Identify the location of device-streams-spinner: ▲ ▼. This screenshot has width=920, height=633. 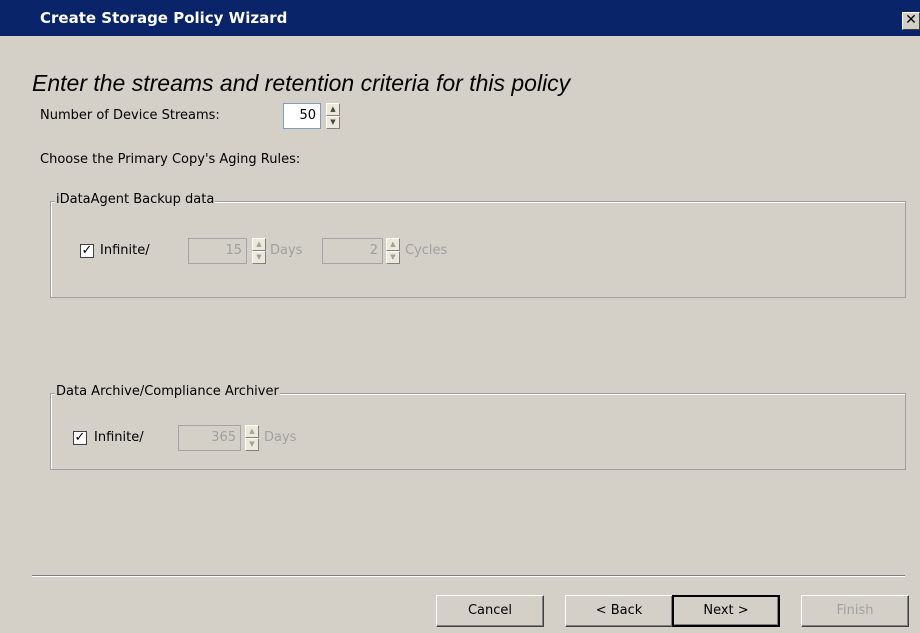
(333, 116).